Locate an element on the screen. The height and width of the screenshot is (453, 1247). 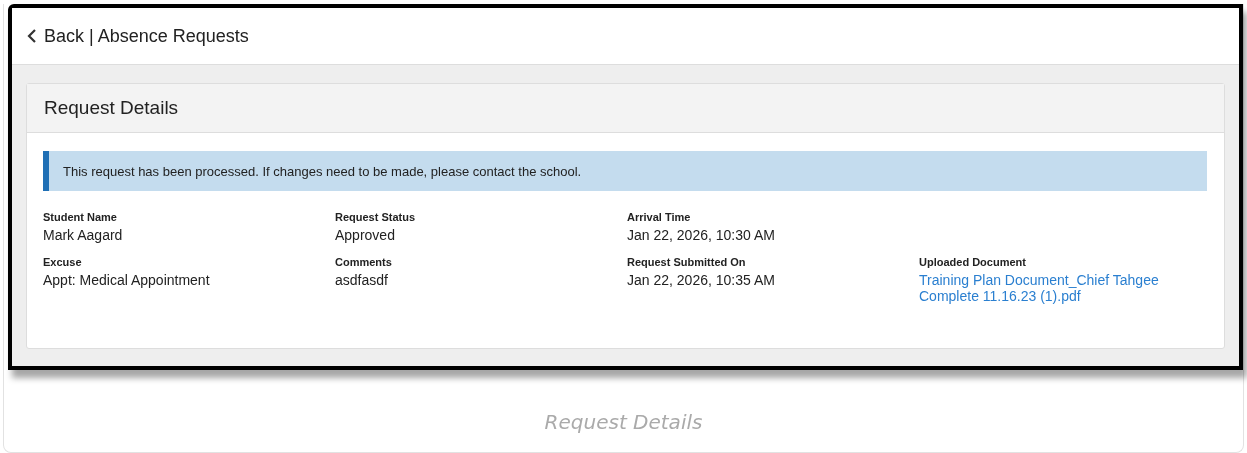
field-value: Jan 22, 2026, 10:30 AM is located at coordinates (701, 235).